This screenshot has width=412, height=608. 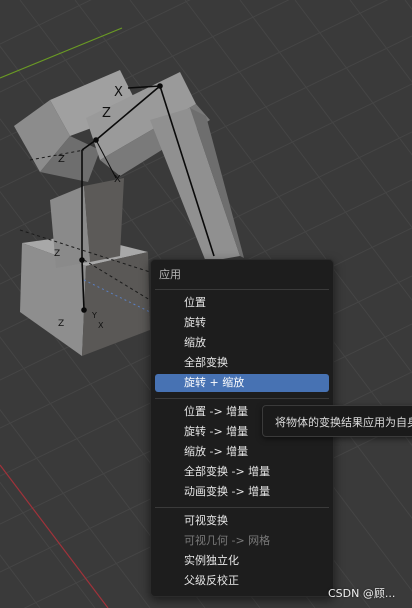 What do you see at coordinates (216, 431) in the screenshot?
I see `menu-item-label: 旋转 -> 增量` at bounding box center [216, 431].